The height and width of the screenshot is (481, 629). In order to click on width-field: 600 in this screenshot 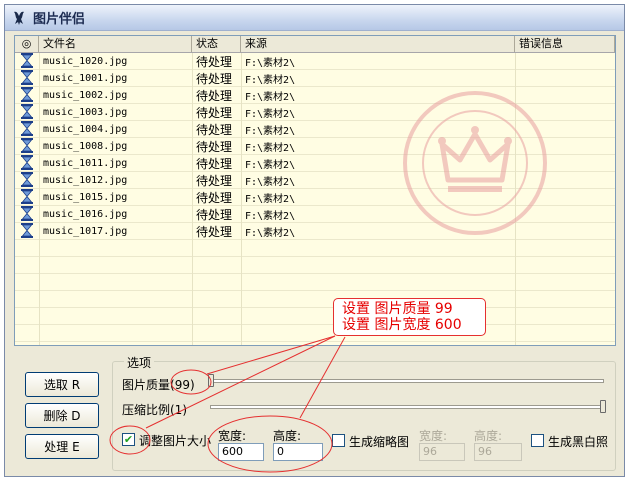, I will do `click(241, 452)`.